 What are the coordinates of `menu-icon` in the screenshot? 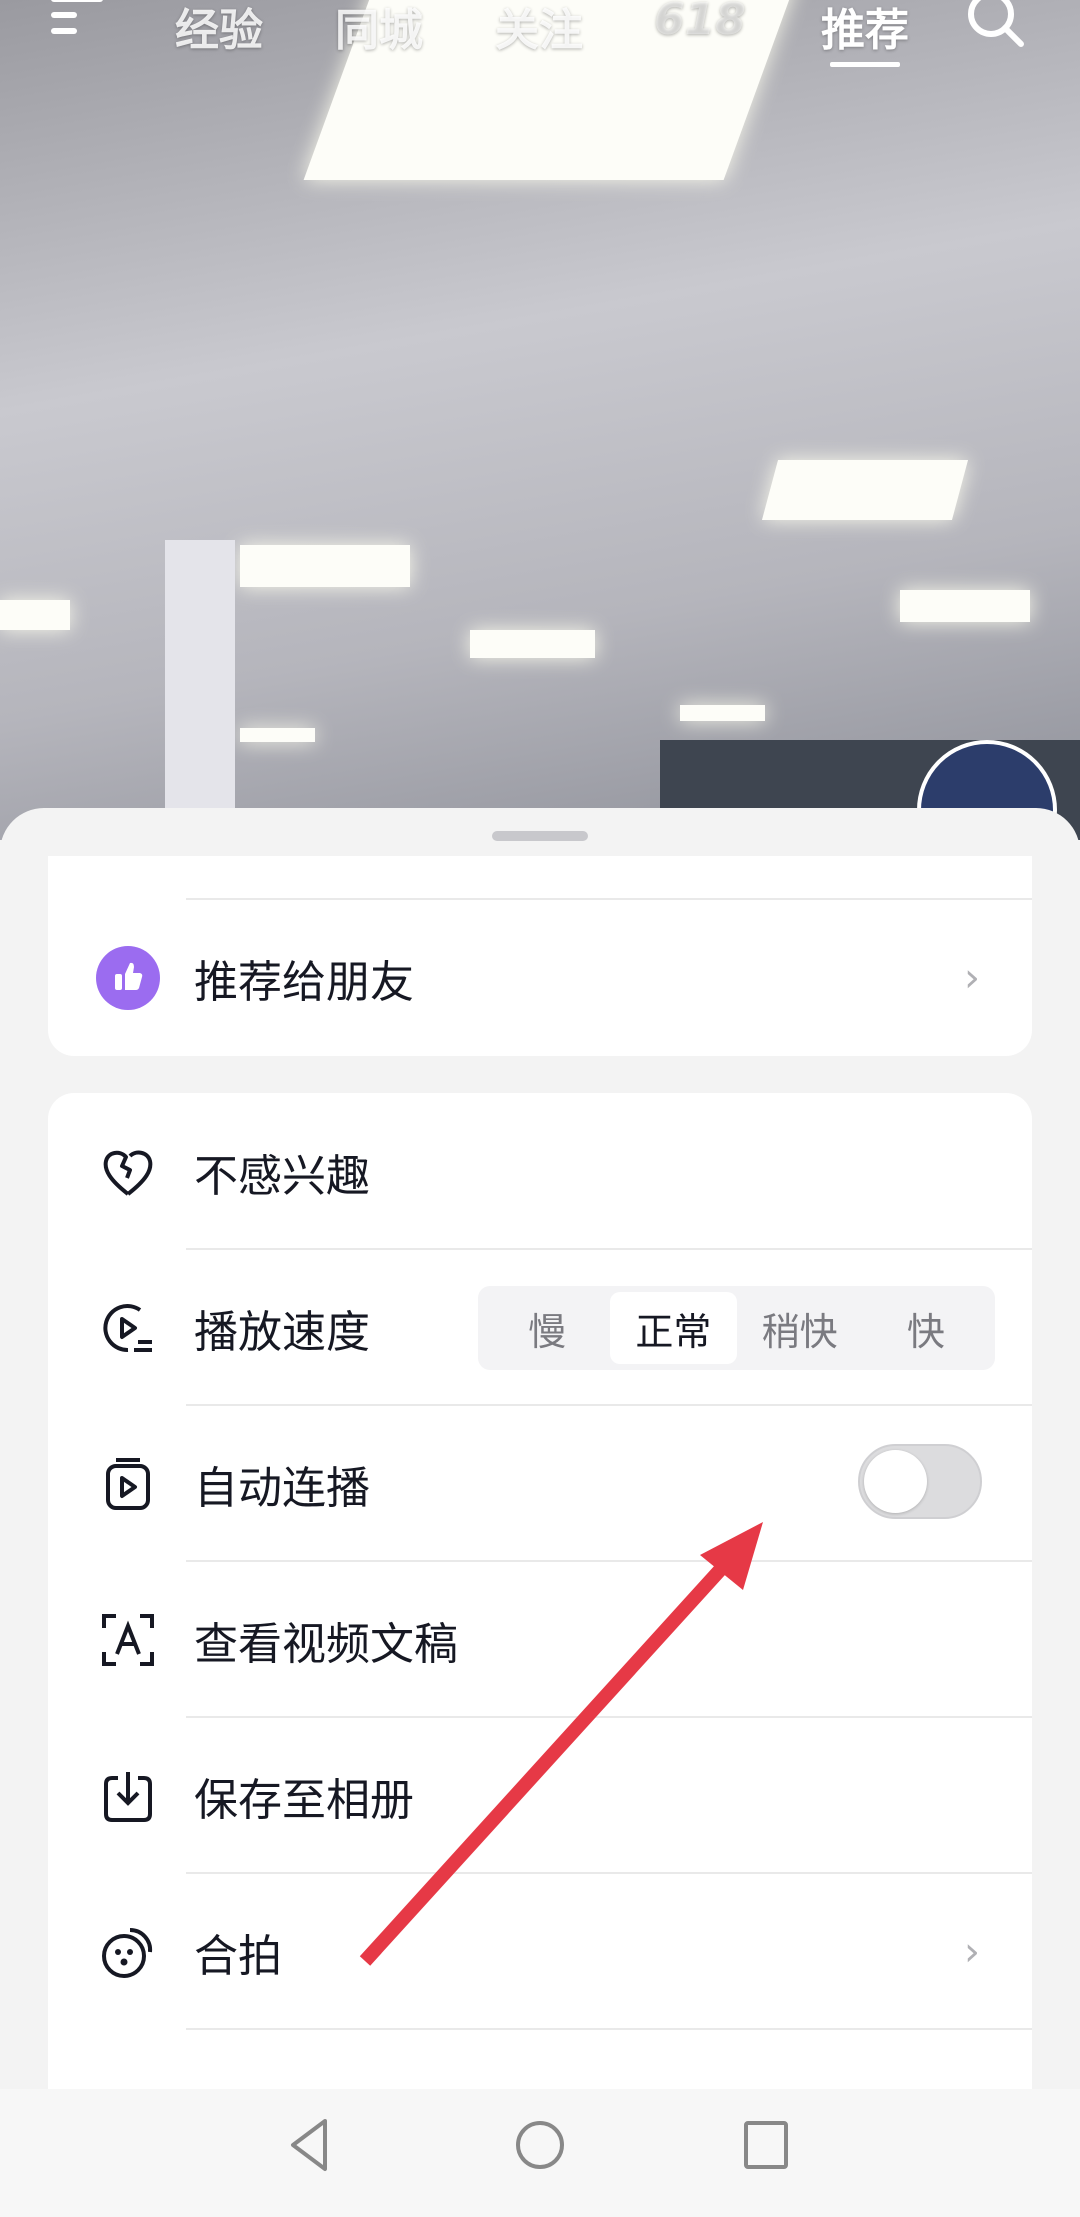 It's located at (81, 26).